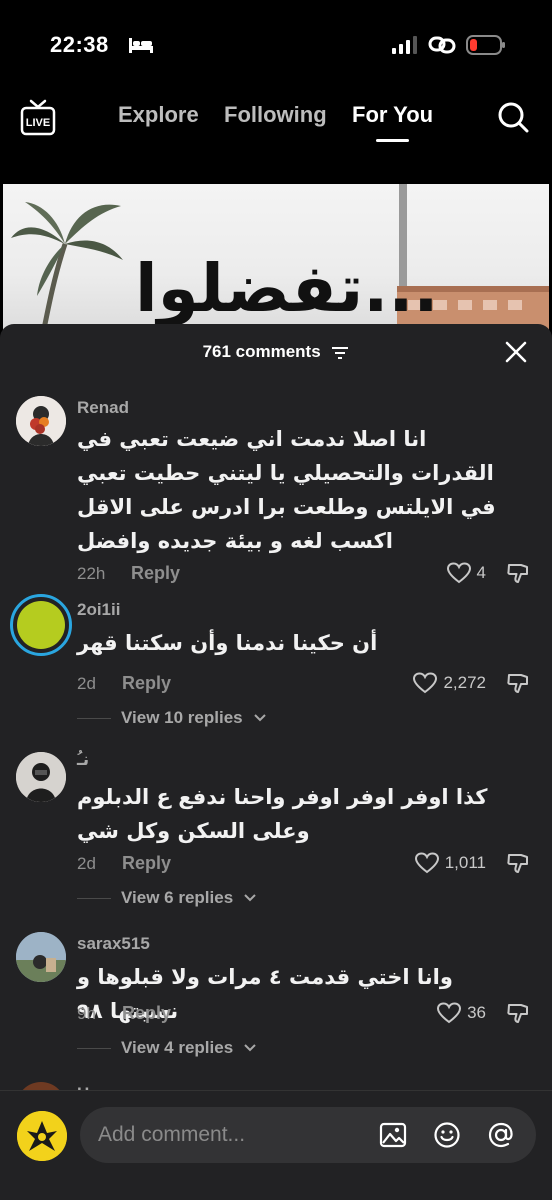 This screenshot has width=552, height=1200. I want to click on view-replies-button: View 4 replies, so click(177, 1048).